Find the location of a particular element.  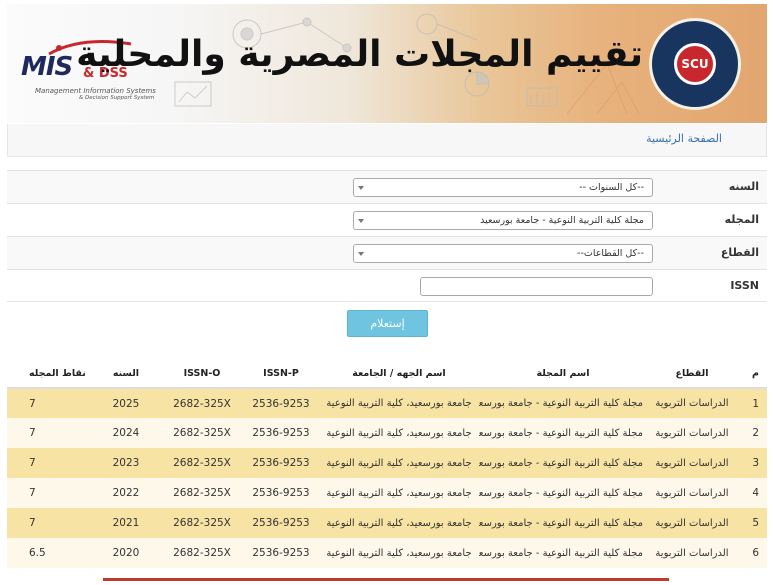

scu-logo-text: SCU is located at coordinates (695, 64).